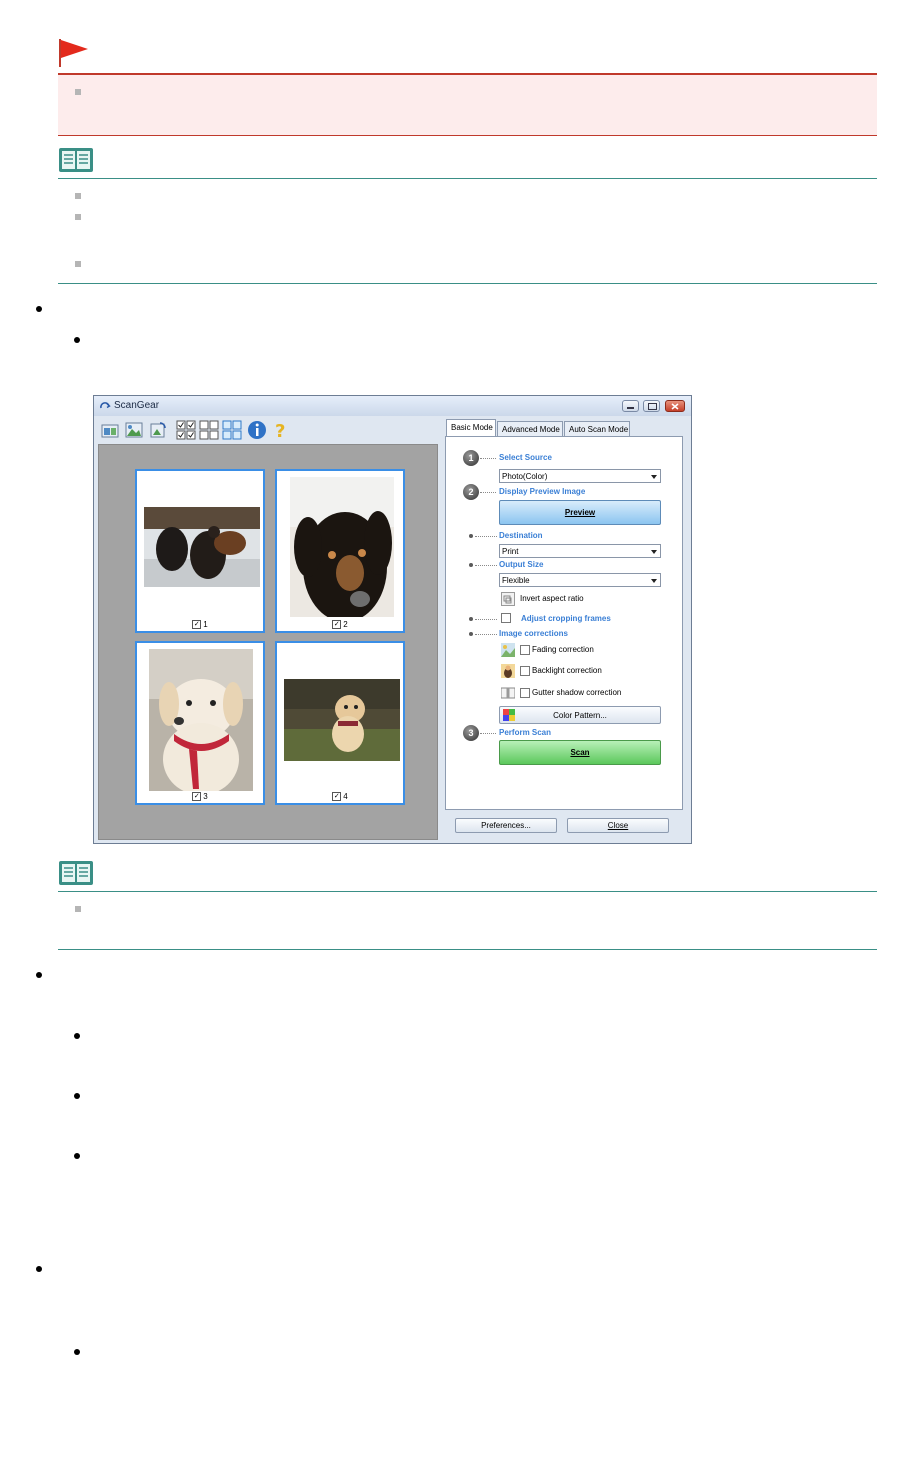  I want to click on note-book-icon, so click(76, 160).